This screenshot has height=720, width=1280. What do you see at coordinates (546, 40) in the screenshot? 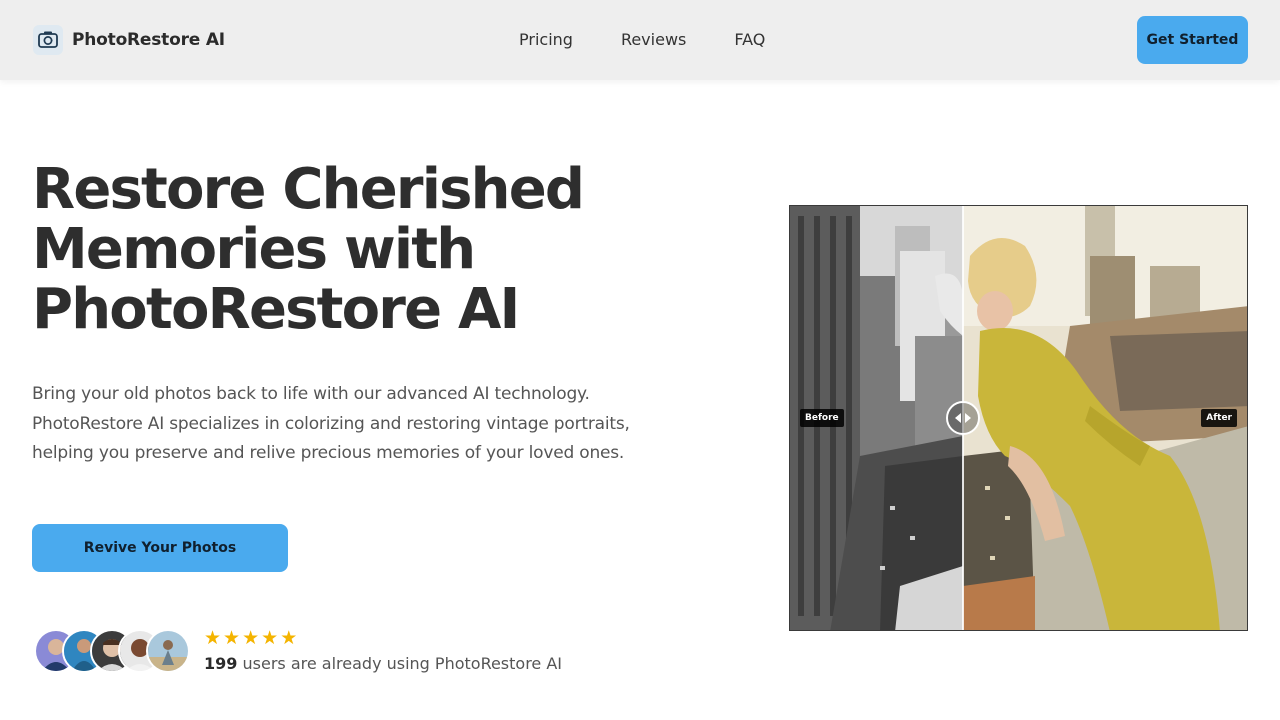
I see `nav-link-pricing: Pricing` at bounding box center [546, 40].